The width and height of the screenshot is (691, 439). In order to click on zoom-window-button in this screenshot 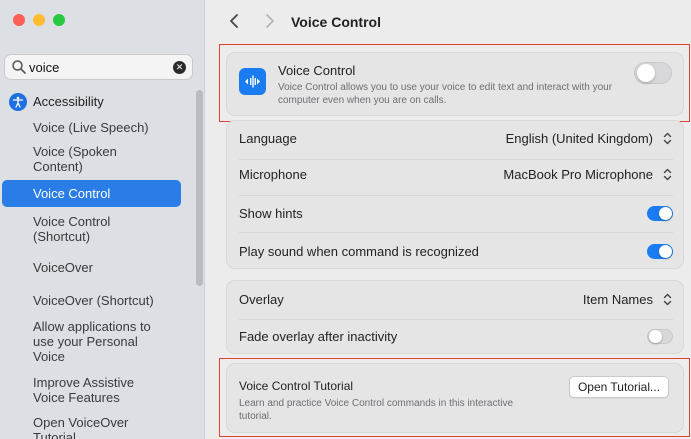, I will do `click(59, 20)`.